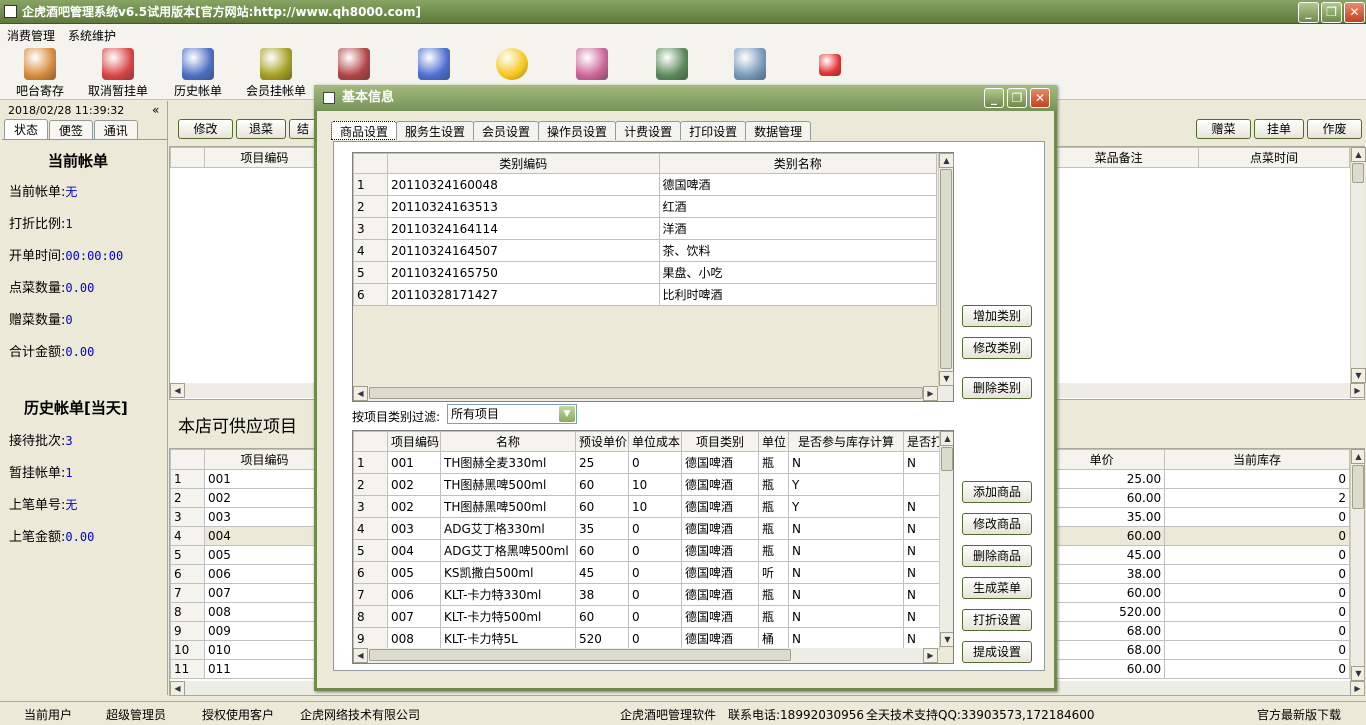 This screenshot has height=725, width=1366. I want to click on order-vscroll: ▲ ▼, so click(1358, 265).